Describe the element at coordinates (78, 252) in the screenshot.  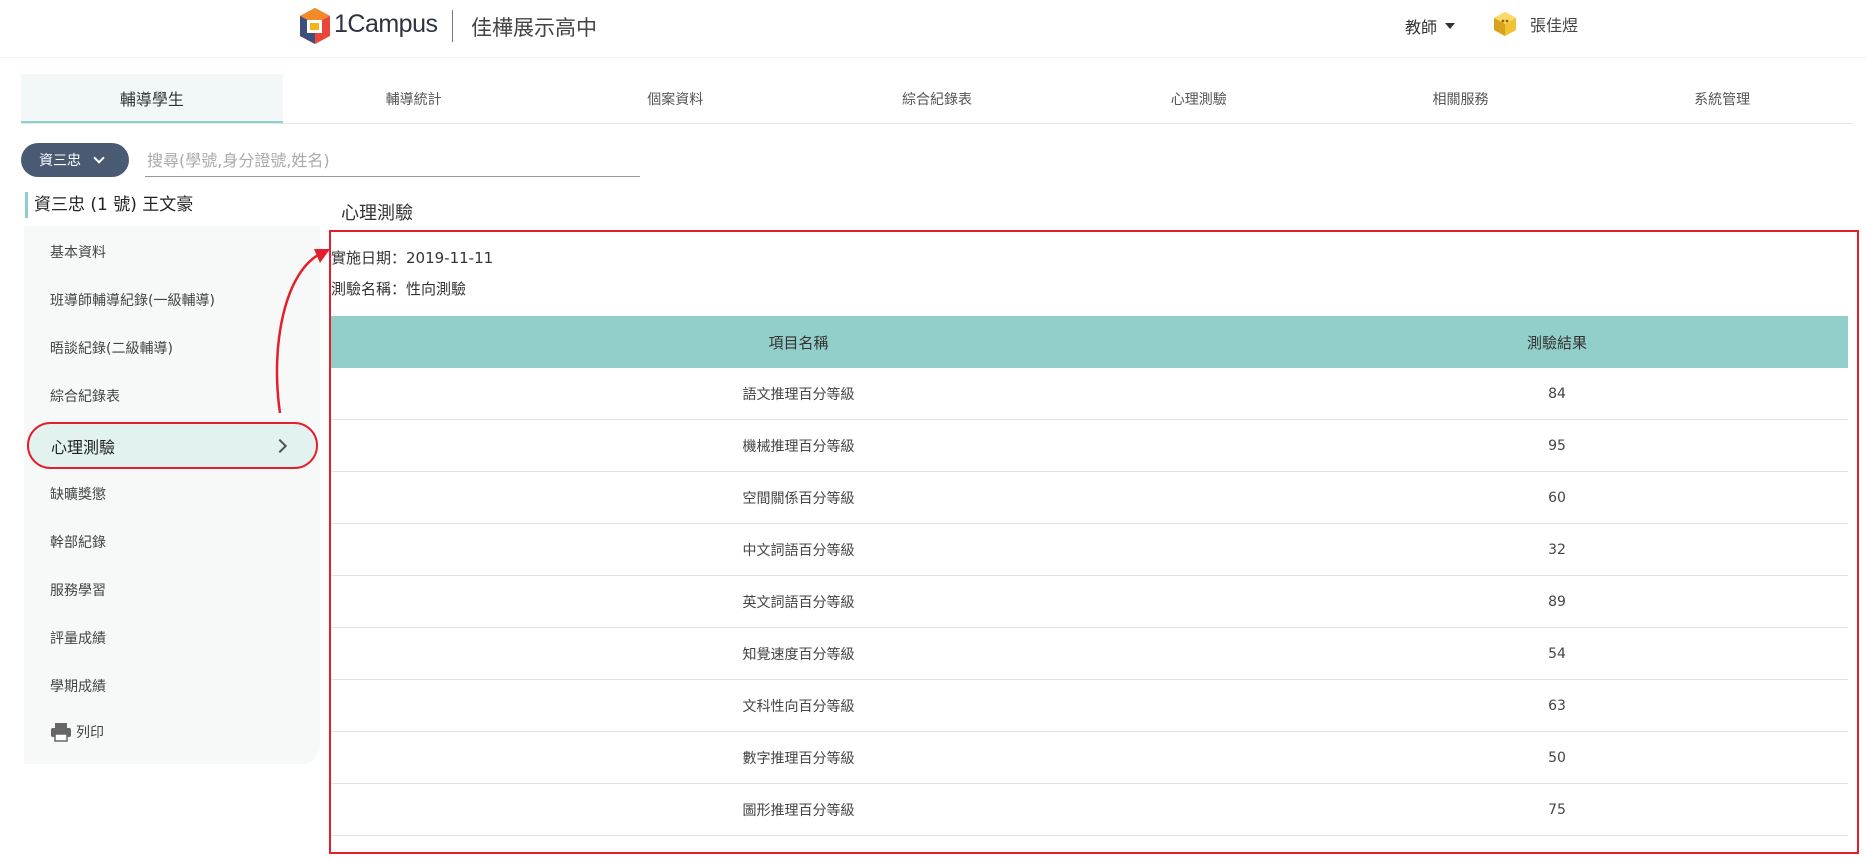
I see `sidebar-item-basic-info: 基本資料` at that location.